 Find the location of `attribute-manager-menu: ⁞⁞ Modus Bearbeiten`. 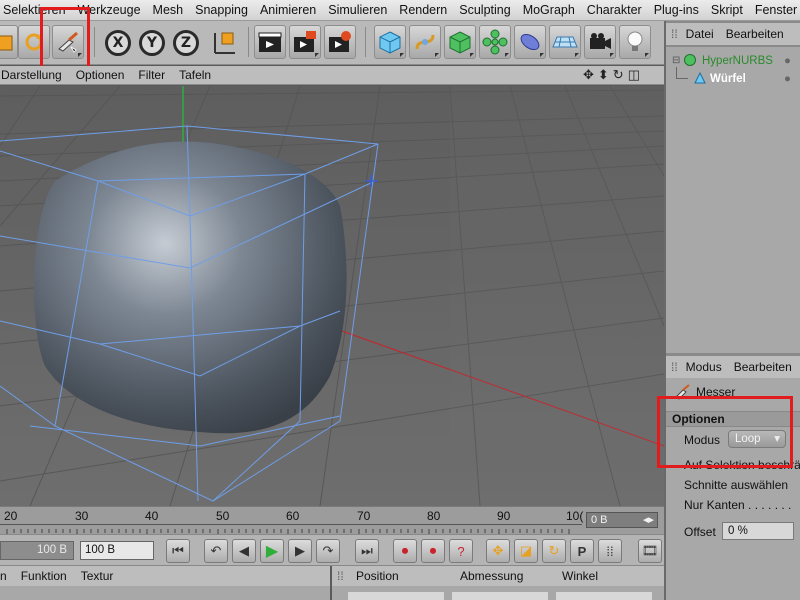

attribute-manager-menu: ⁞⁞ Modus Bearbeiten is located at coordinates (733, 367).